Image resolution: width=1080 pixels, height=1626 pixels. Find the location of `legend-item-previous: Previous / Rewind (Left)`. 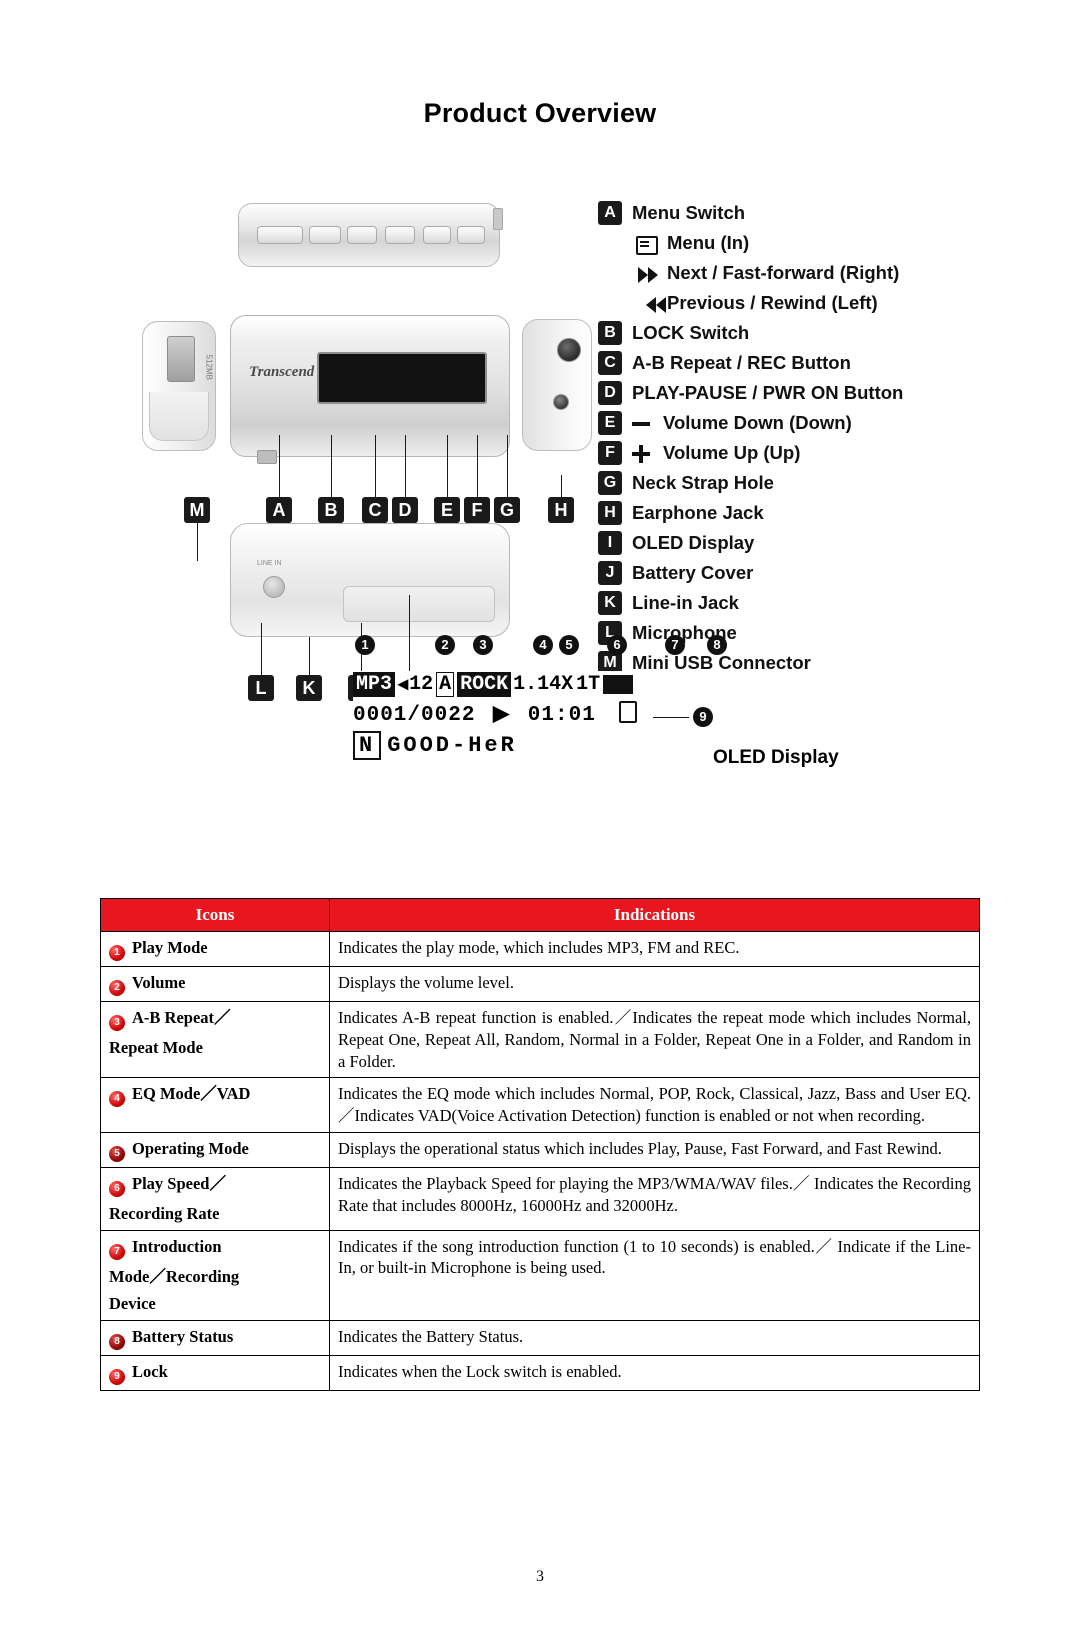

legend-item-previous: Previous / Rewind (Left) is located at coordinates (852, 302).